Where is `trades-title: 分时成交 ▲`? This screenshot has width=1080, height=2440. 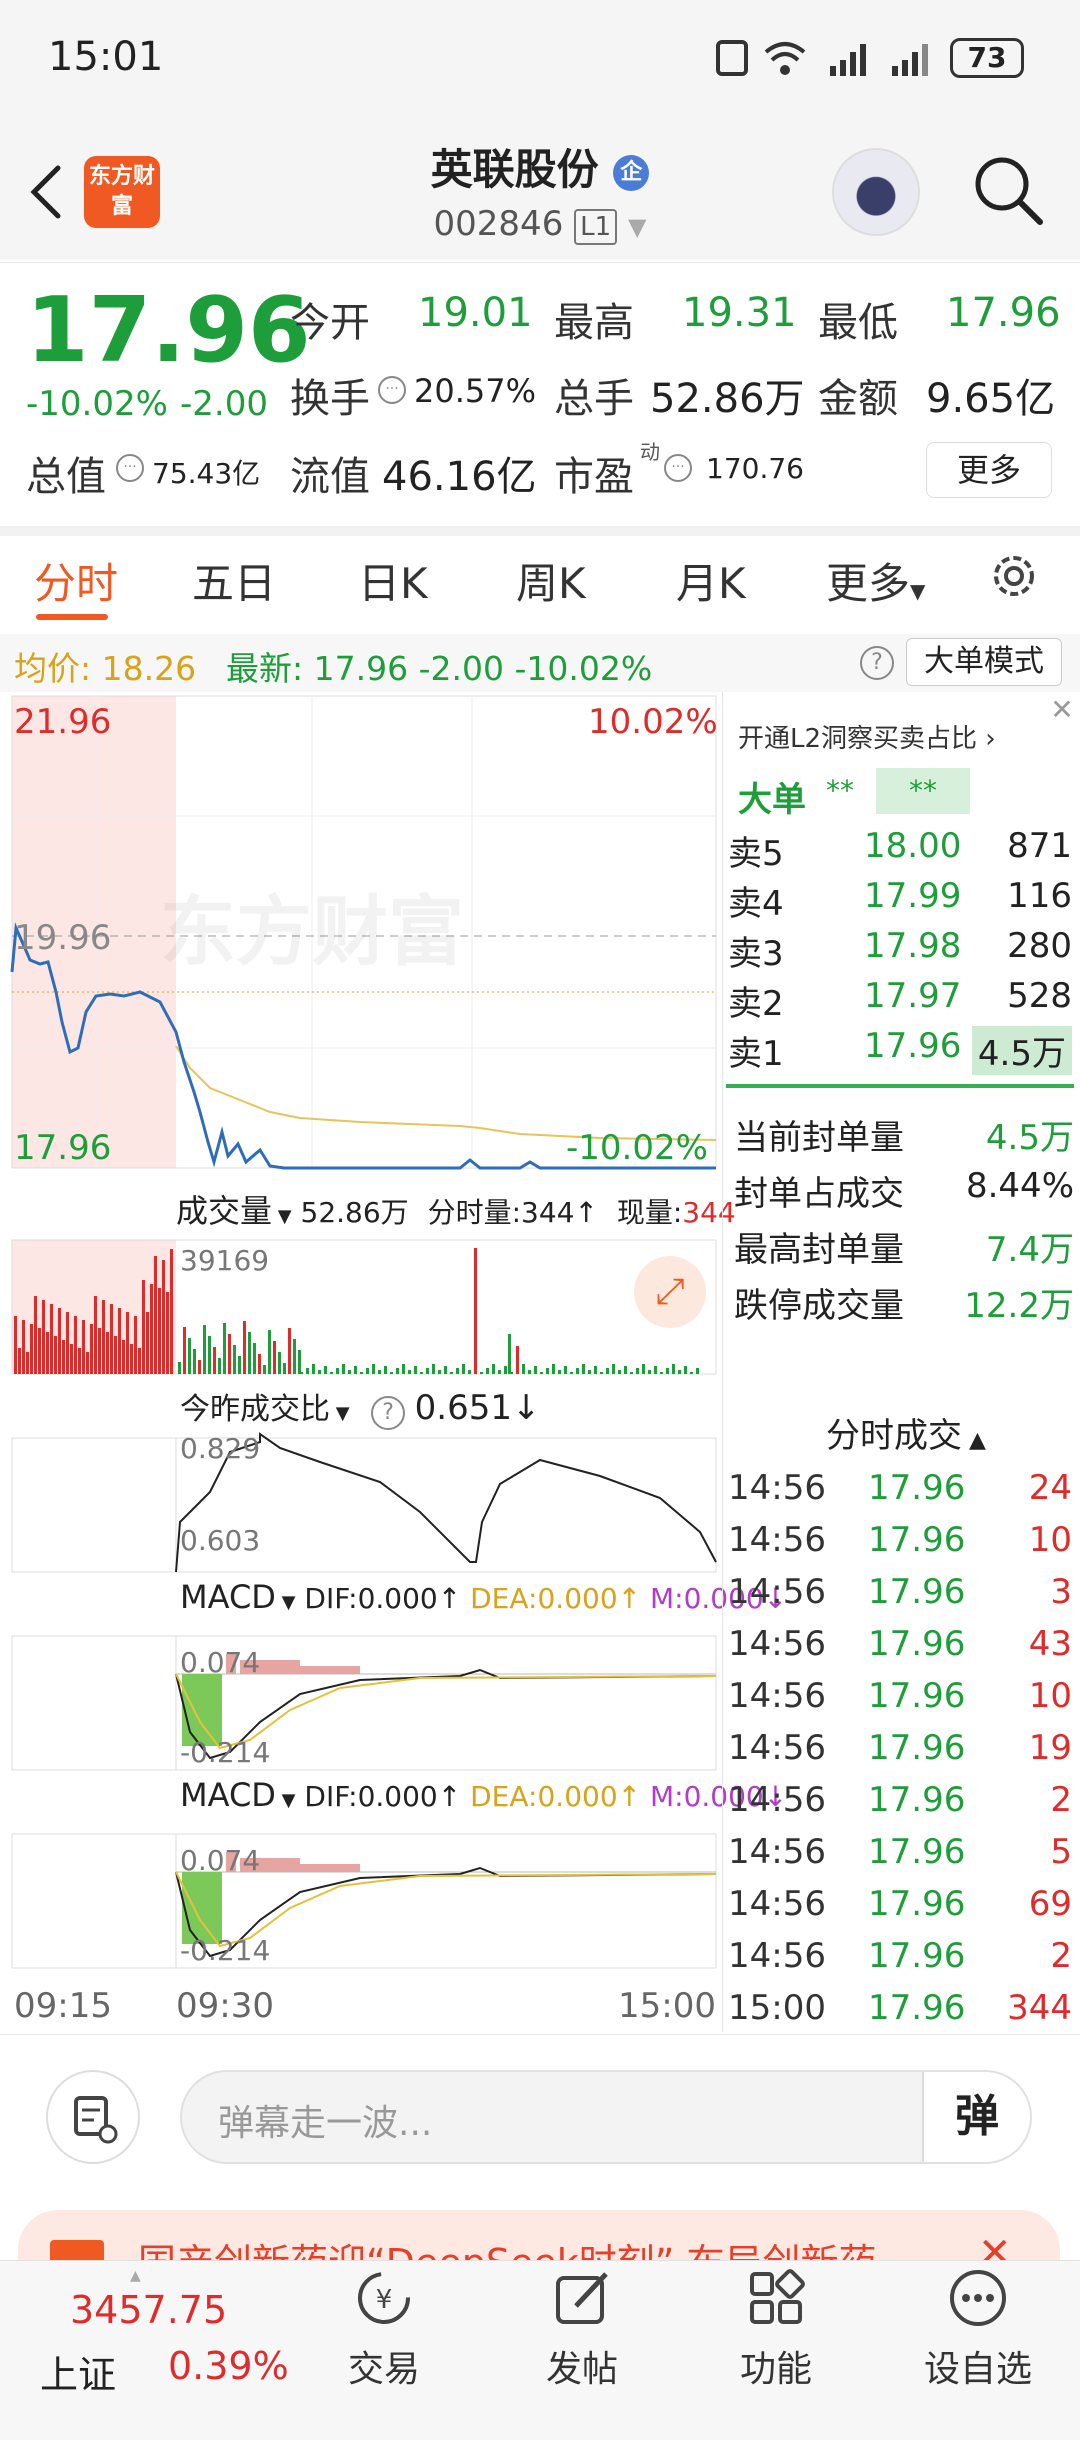 trades-title: 分时成交 ▲ is located at coordinates (906, 1432).